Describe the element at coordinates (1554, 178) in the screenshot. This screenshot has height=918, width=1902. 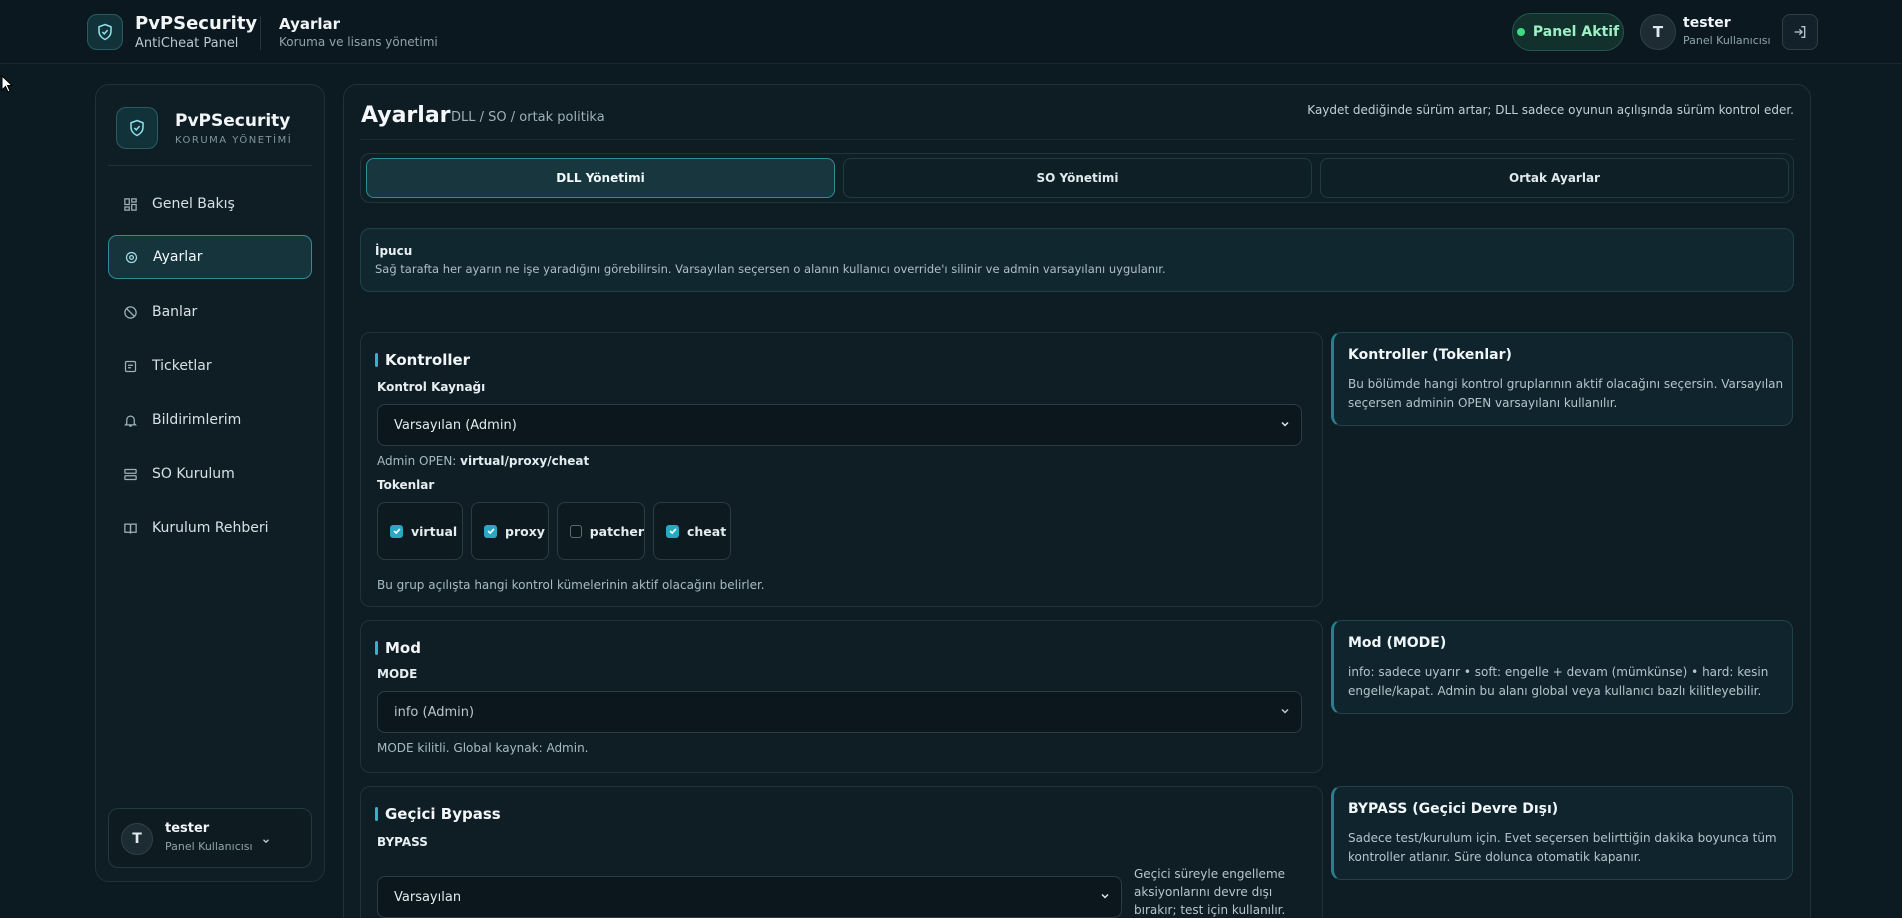
I see `tab-ortak-ayarlar: Ortak Ayarlar` at that location.